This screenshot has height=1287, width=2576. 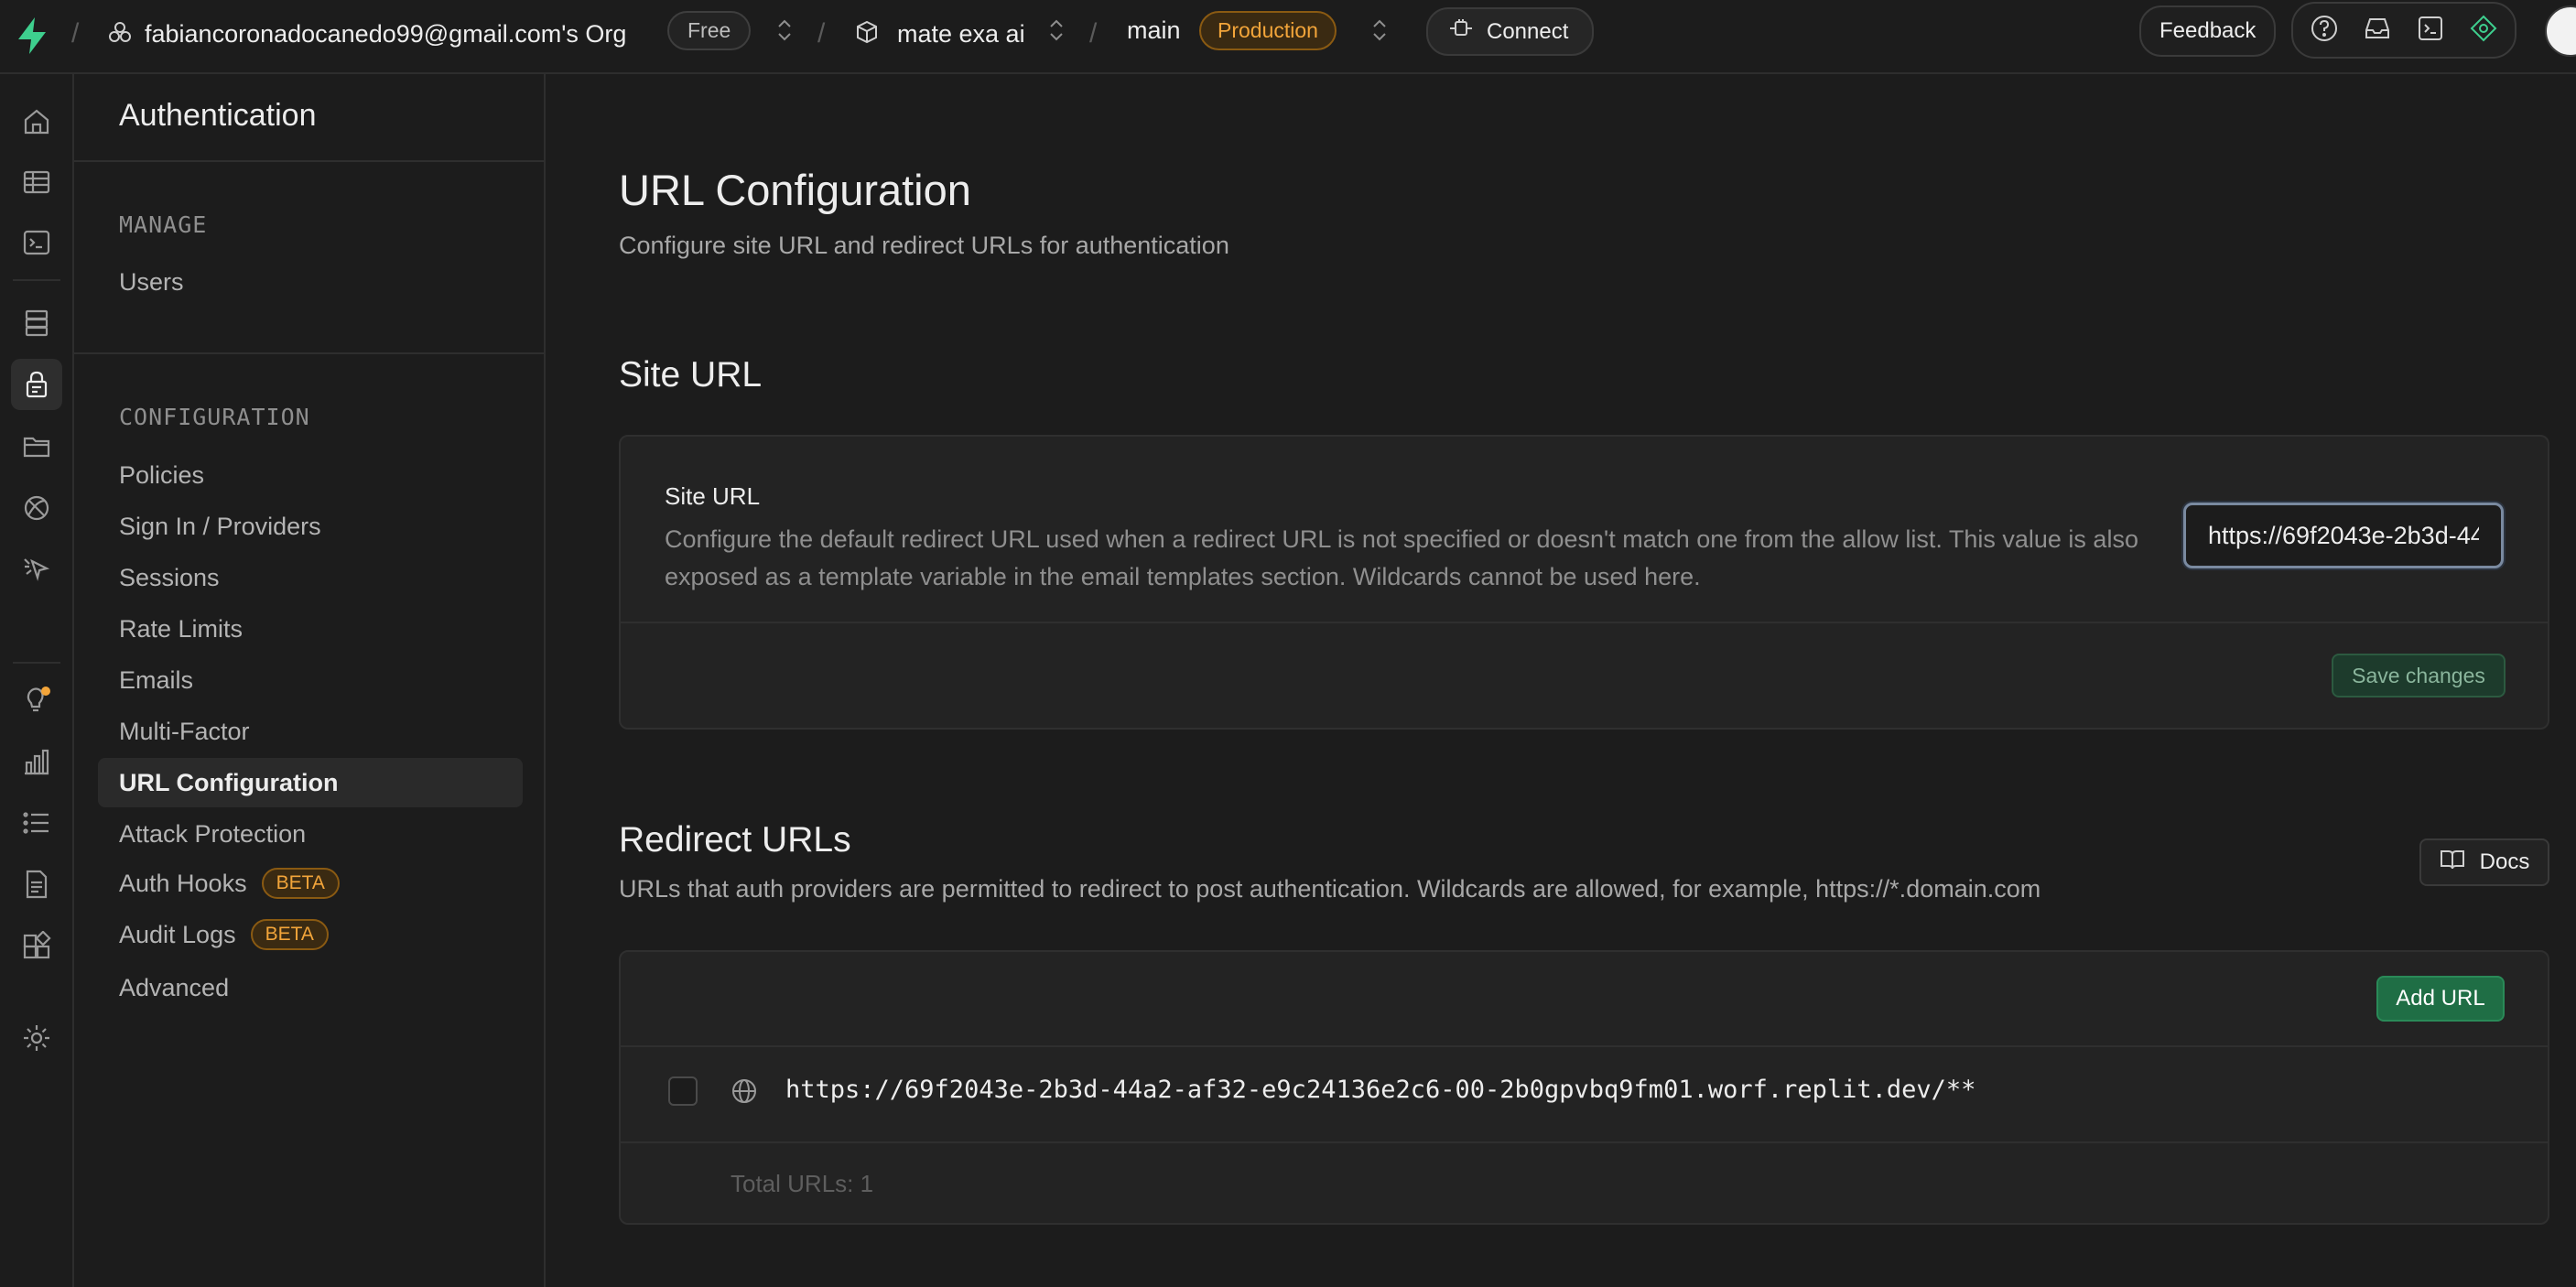 I want to click on project-chevron-icon, so click(x=1056, y=30).